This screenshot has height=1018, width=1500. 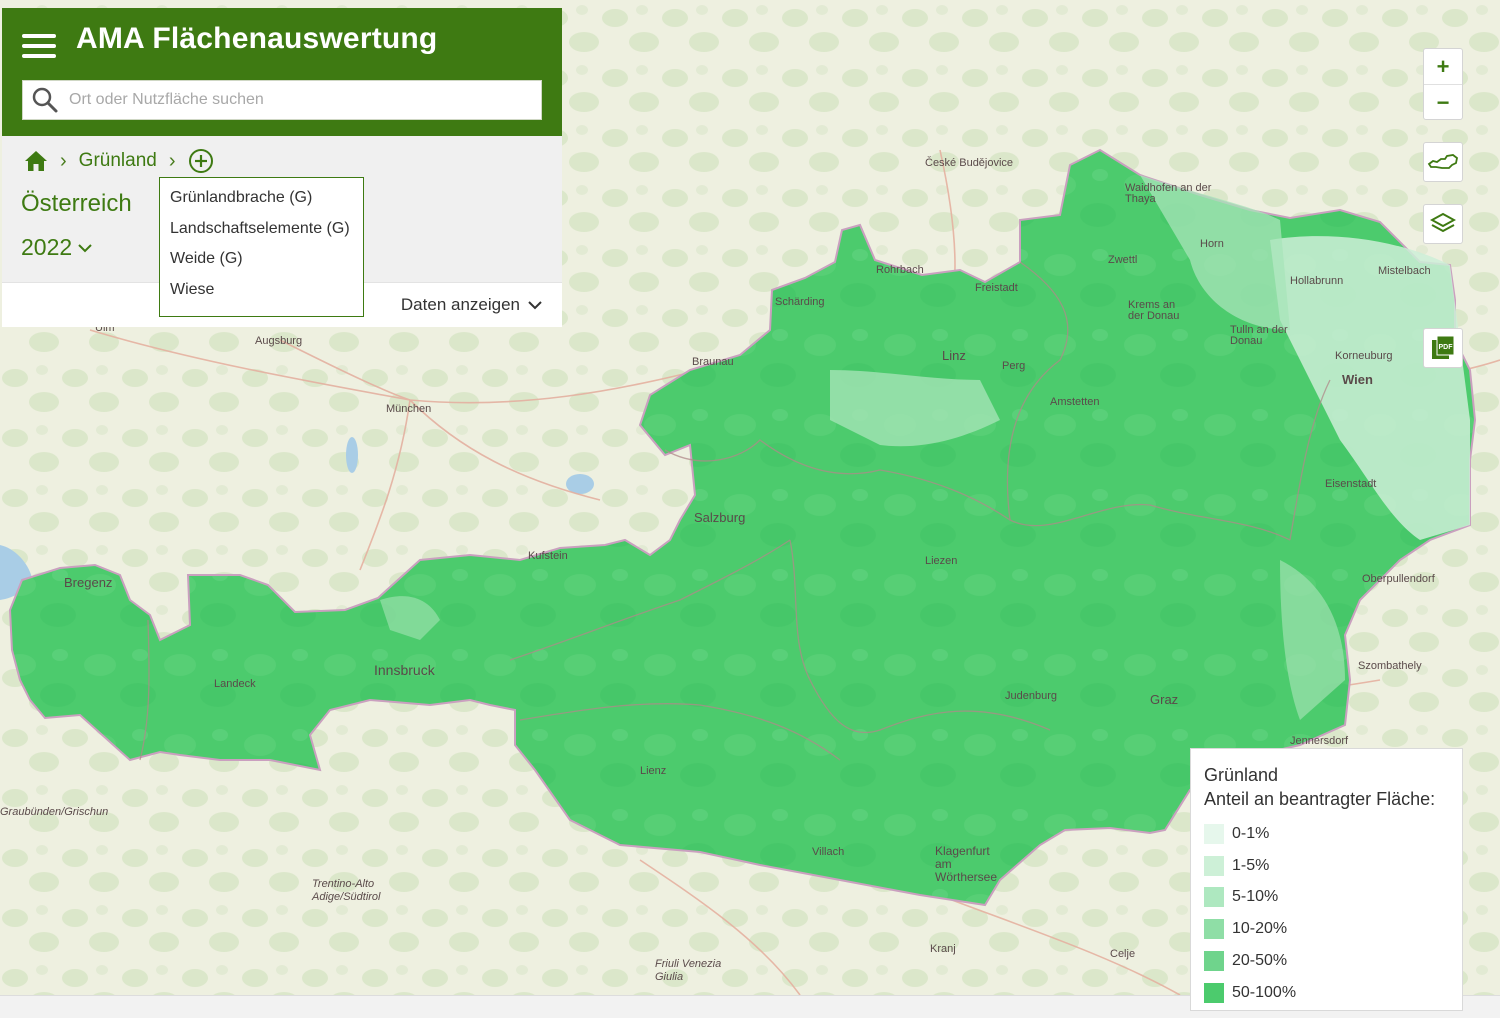 I want to click on map-label: České Budějovice, so click(x=969, y=163).